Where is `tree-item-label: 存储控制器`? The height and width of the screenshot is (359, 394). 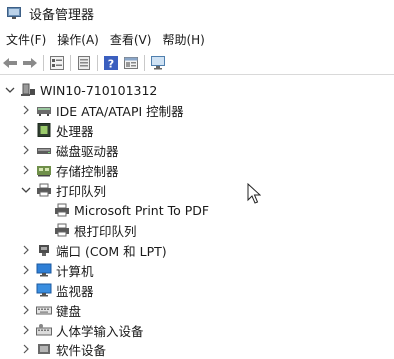
tree-item-label: 存储控制器 is located at coordinates (87, 171).